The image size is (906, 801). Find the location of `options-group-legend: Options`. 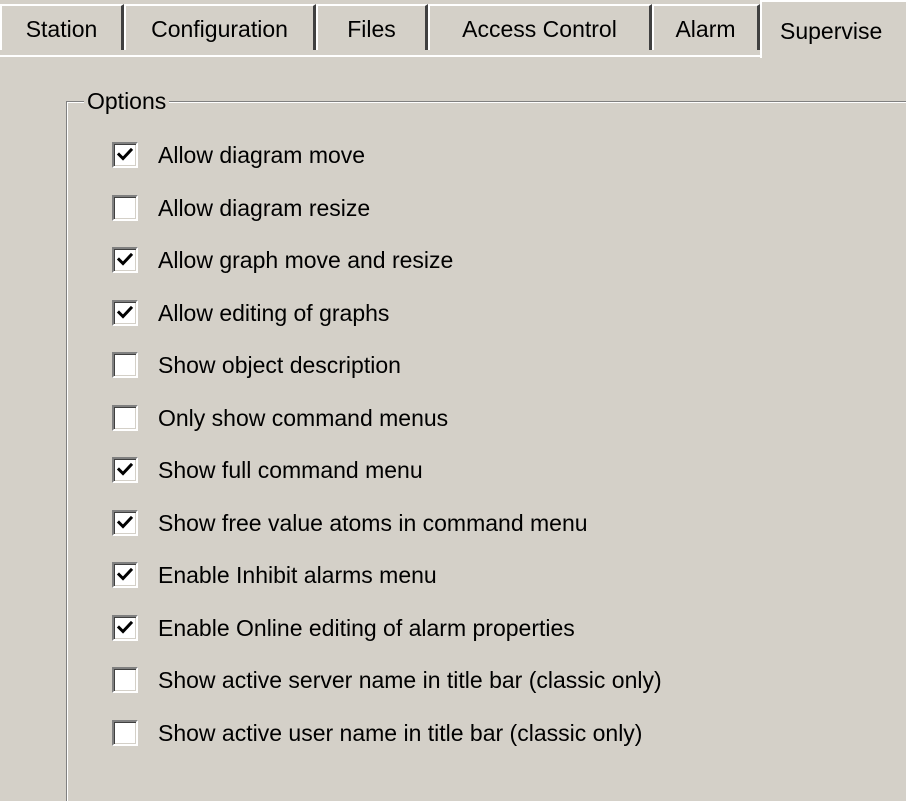

options-group-legend: Options is located at coordinates (127, 101).